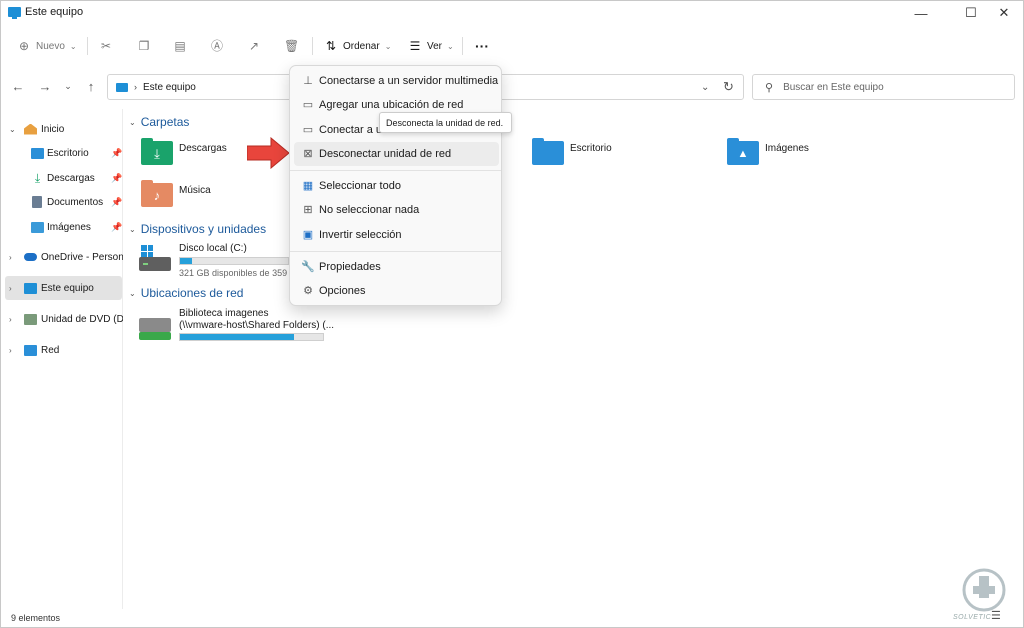 Image resolution: width=1024 pixels, height=628 pixels. I want to click on disconnect-drive-icon: ⊠, so click(308, 154).